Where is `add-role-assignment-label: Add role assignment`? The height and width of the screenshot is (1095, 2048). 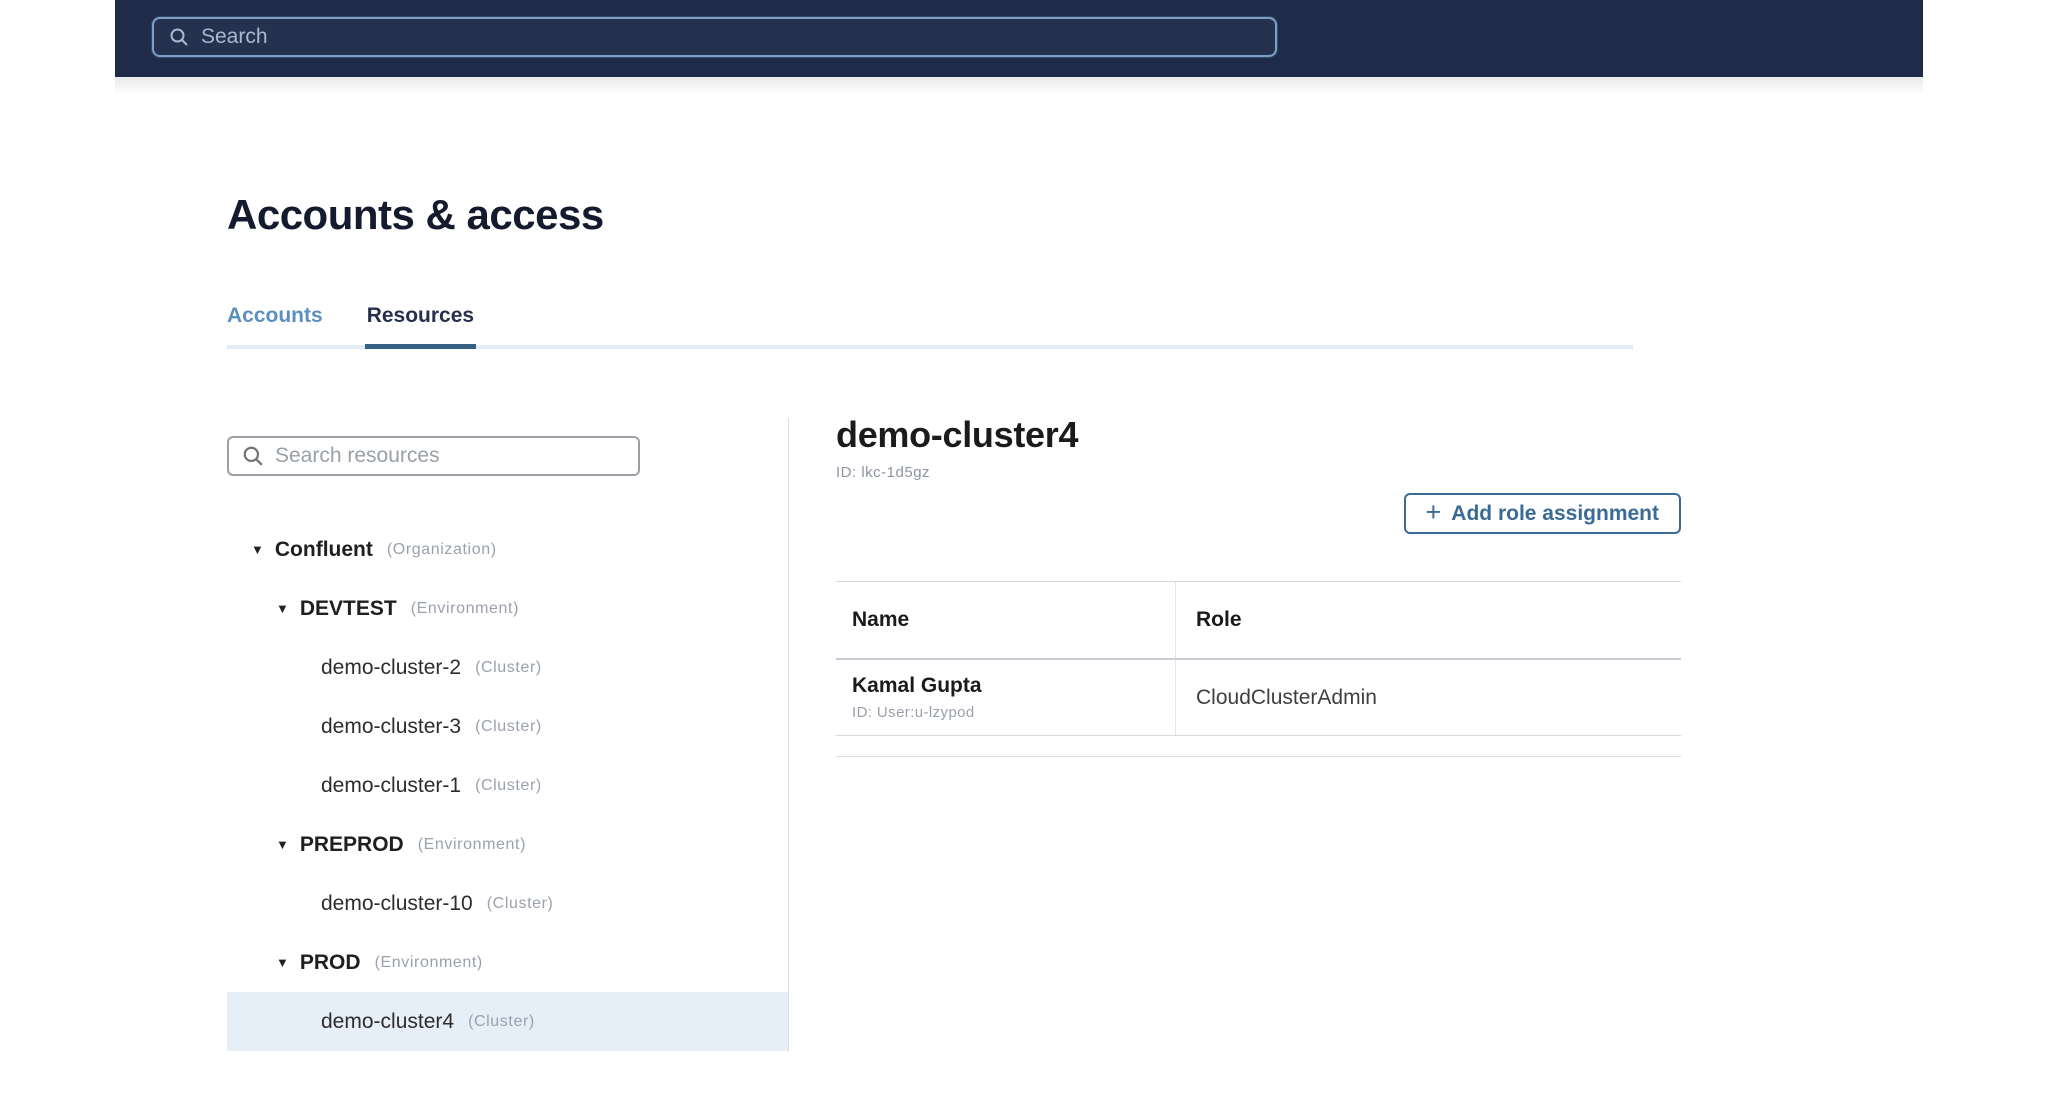 add-role-assignment-label: Add role assignment is located at coordinates (1555, 513).